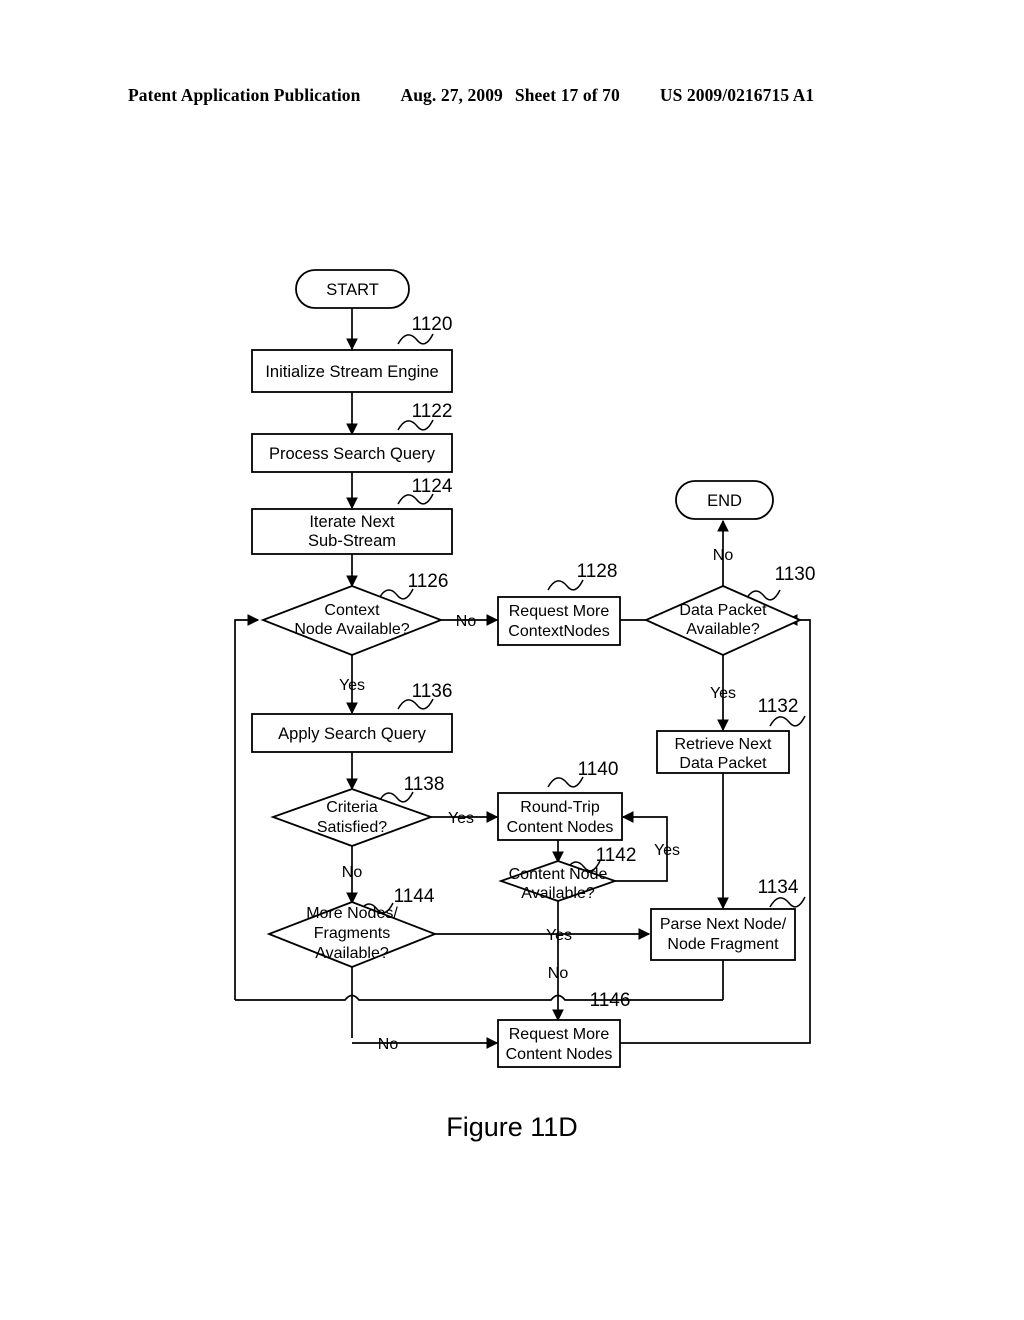  I want to click on node-1138-criteria-satisfied: Criteria Satisfied?, so click(352, 817).